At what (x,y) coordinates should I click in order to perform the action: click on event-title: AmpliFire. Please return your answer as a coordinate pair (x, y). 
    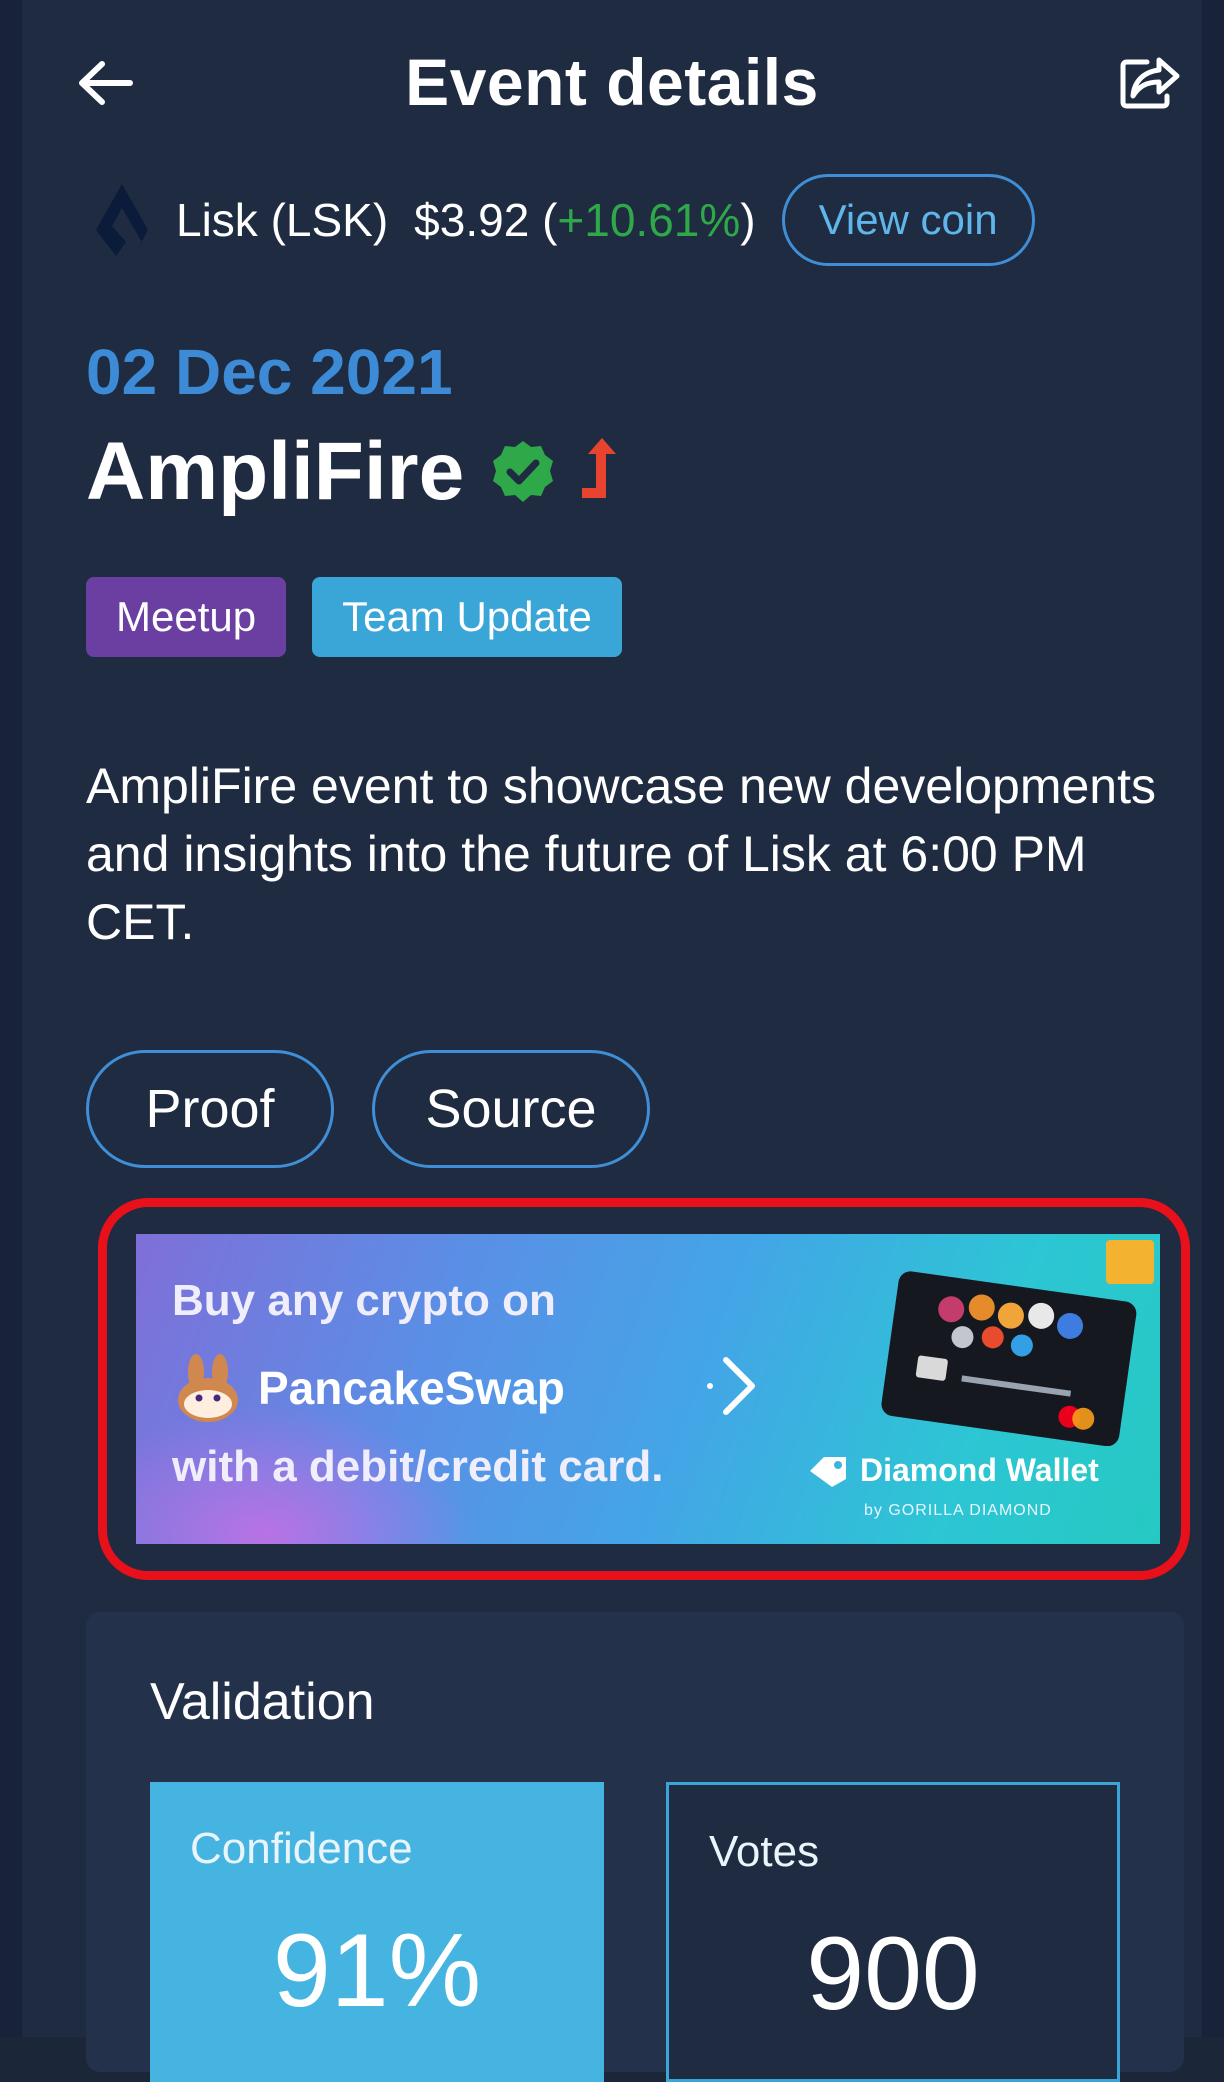
    Looking at the image, I should click on (275, 471).